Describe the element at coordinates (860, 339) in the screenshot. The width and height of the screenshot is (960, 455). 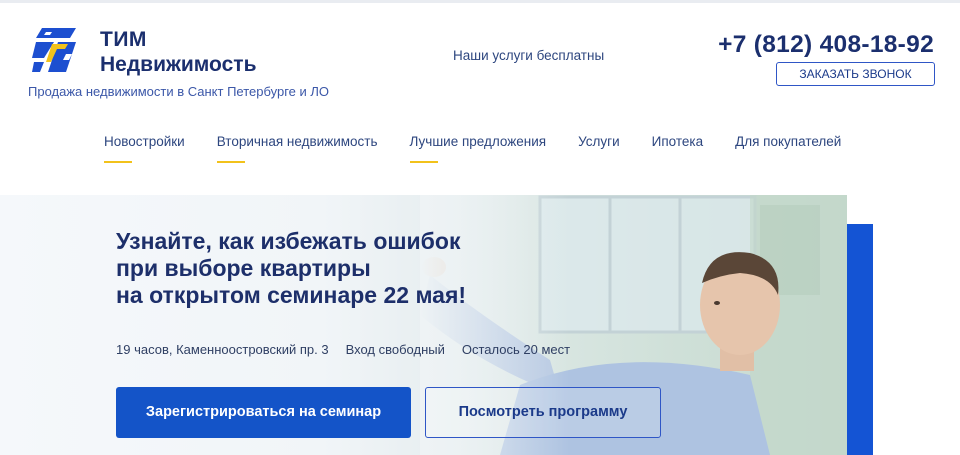
I see `hero-accent-bar` at that location.